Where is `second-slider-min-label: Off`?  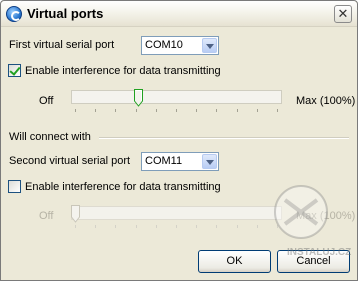
second-slider-min-label: Off is located at coordinates (46, 216).